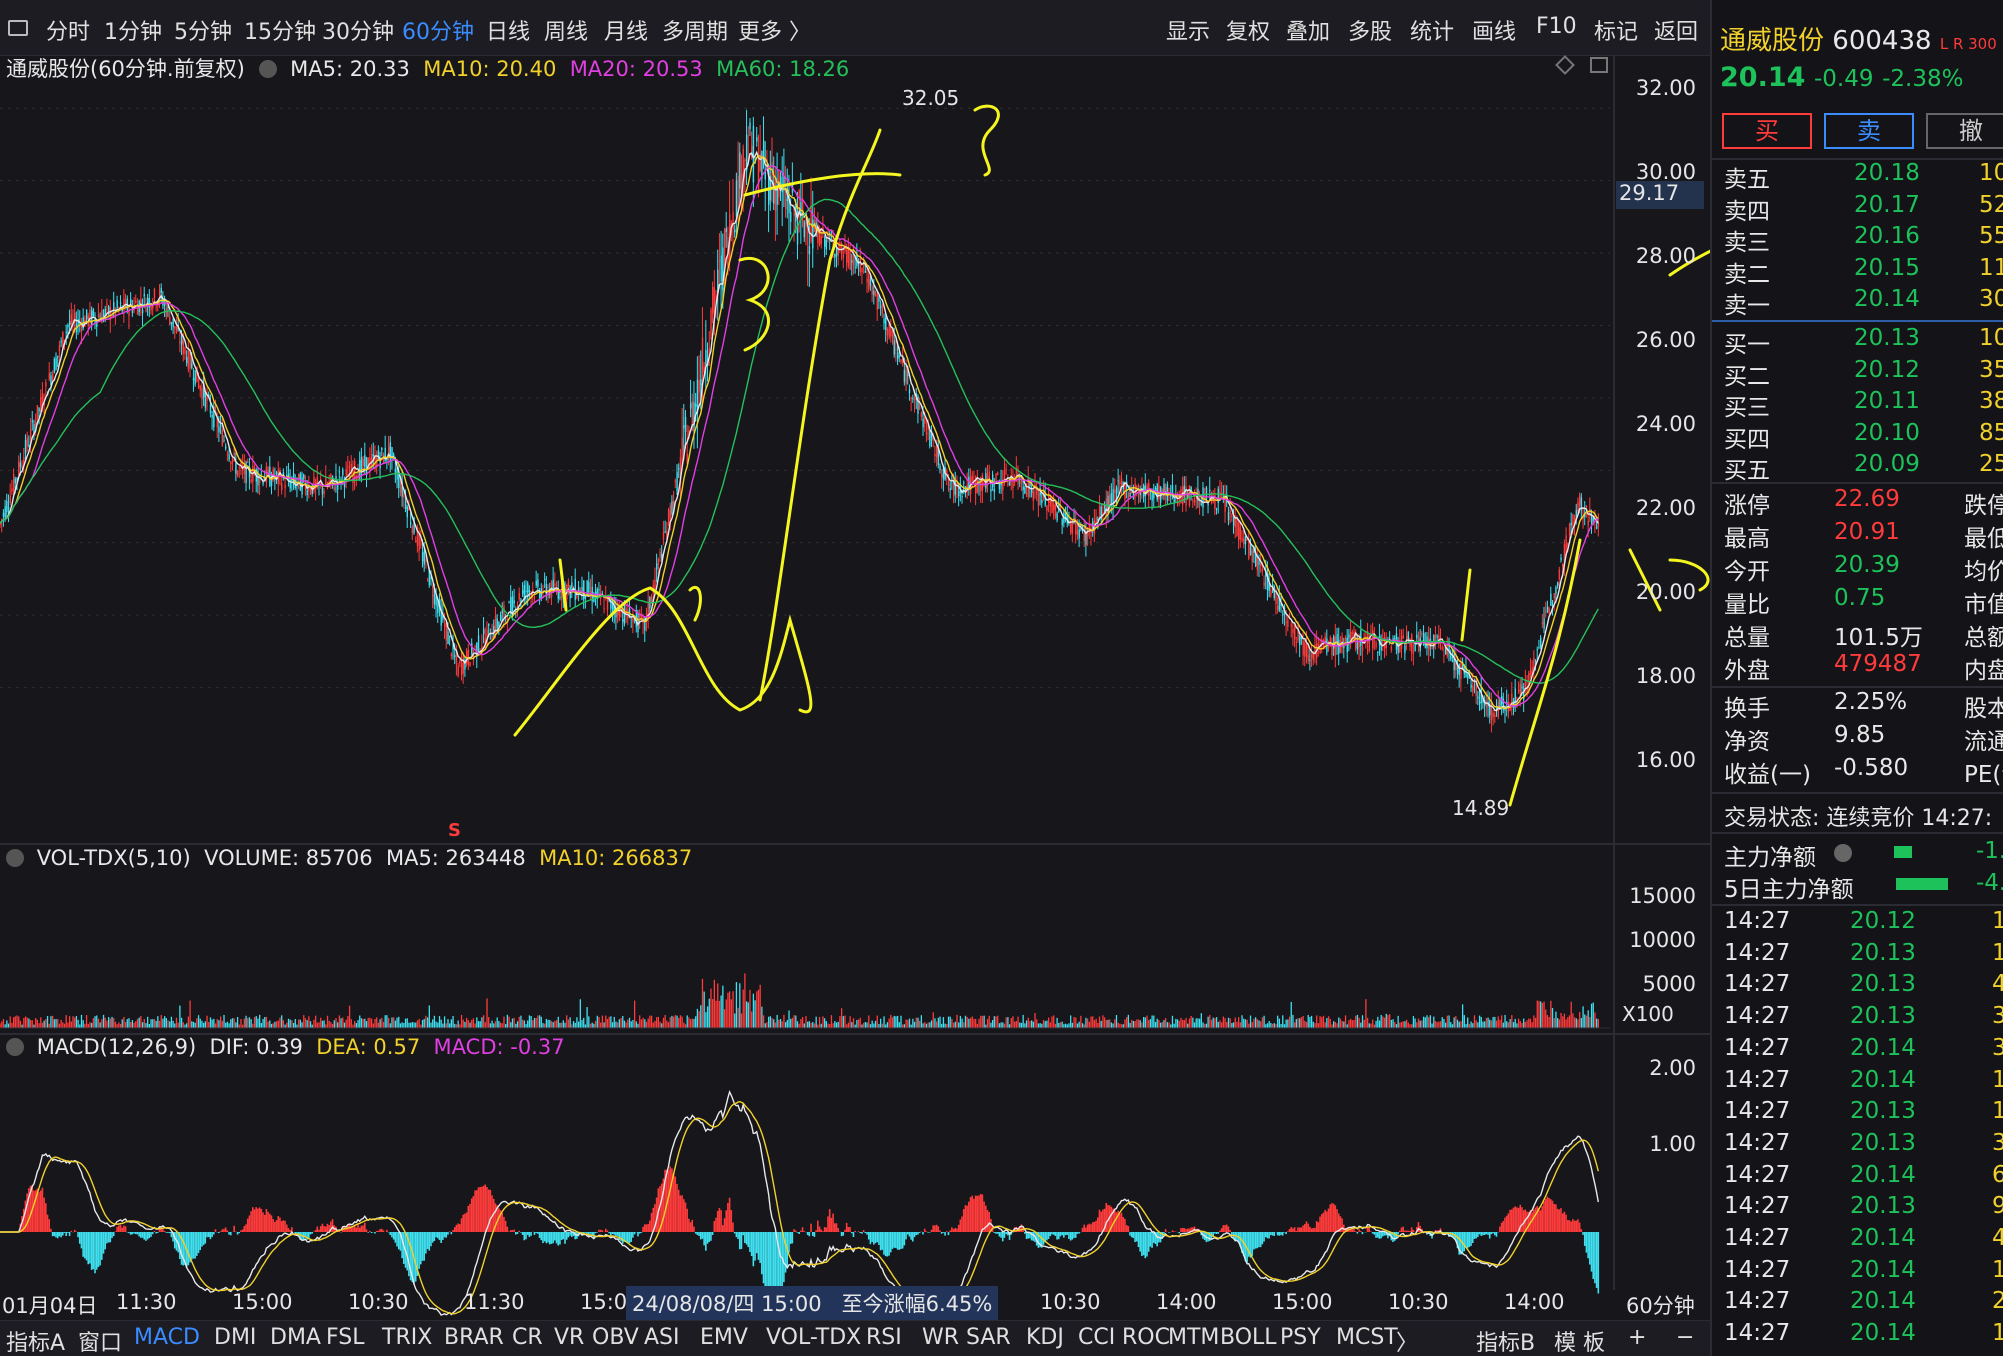 This screenshot has width=2003, height=1356. What do you see at coordinates (1869, 131) in the screenshot?
I see `sell-button: 卖` at bounding box center [1869, 131].